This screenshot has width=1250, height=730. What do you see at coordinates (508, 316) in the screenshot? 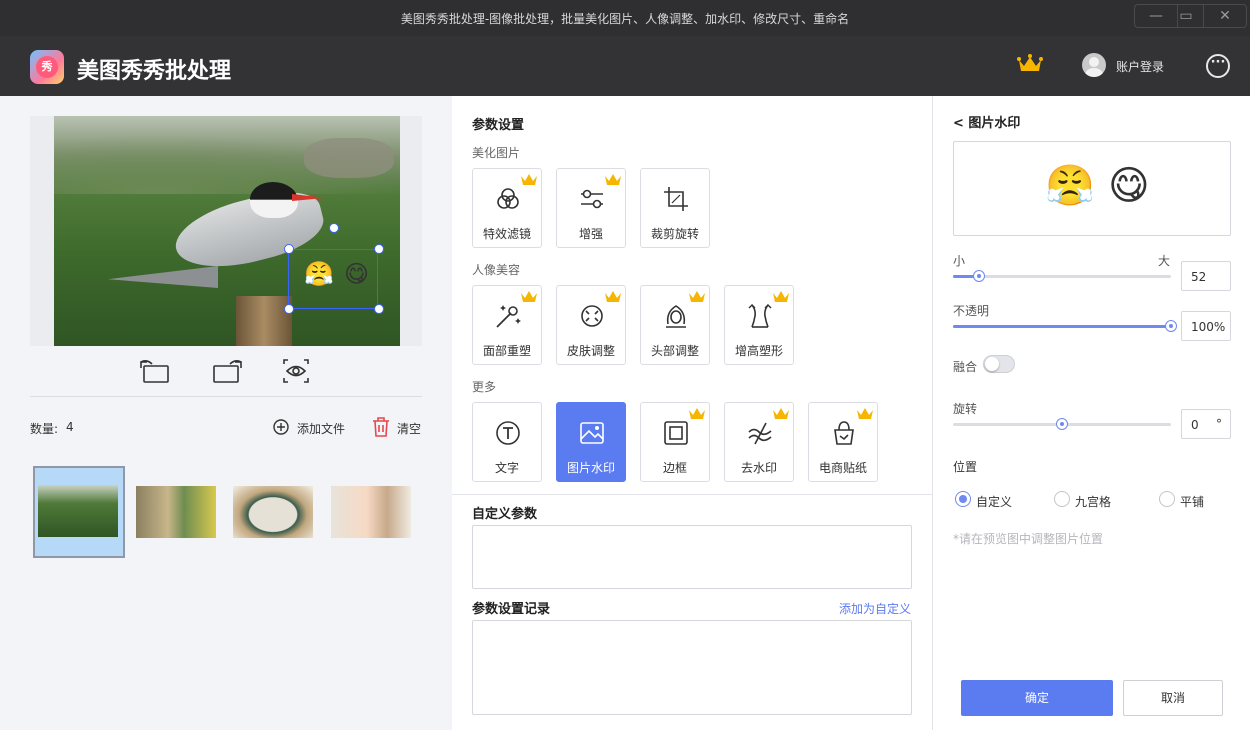
I see `magic-wand-icon` at bounding box center [508, 316].